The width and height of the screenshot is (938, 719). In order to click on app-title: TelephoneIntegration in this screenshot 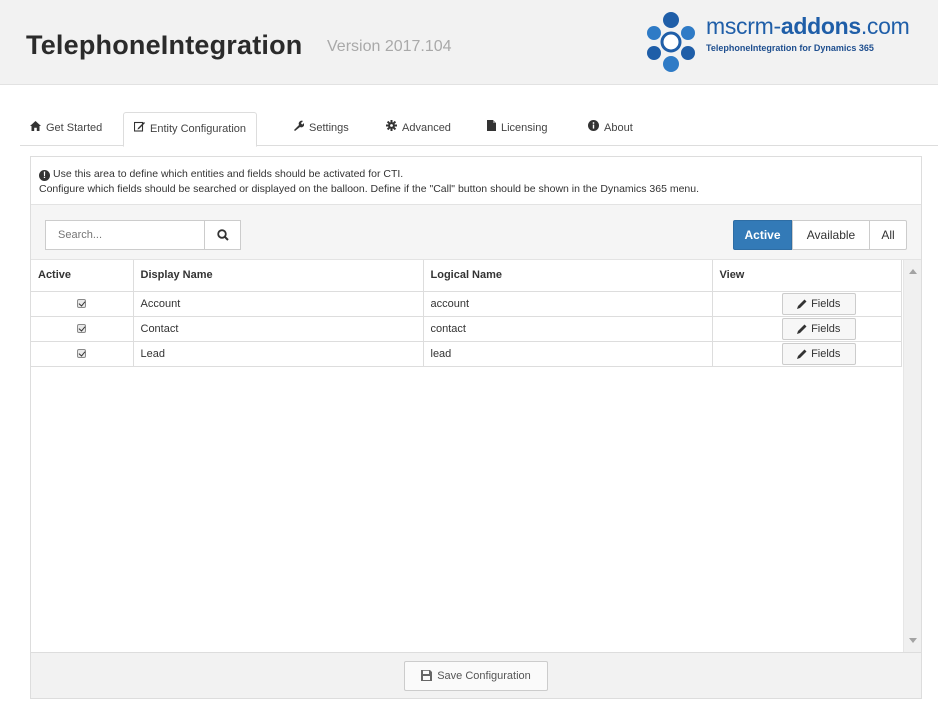, I will do `click(164, 45)`.